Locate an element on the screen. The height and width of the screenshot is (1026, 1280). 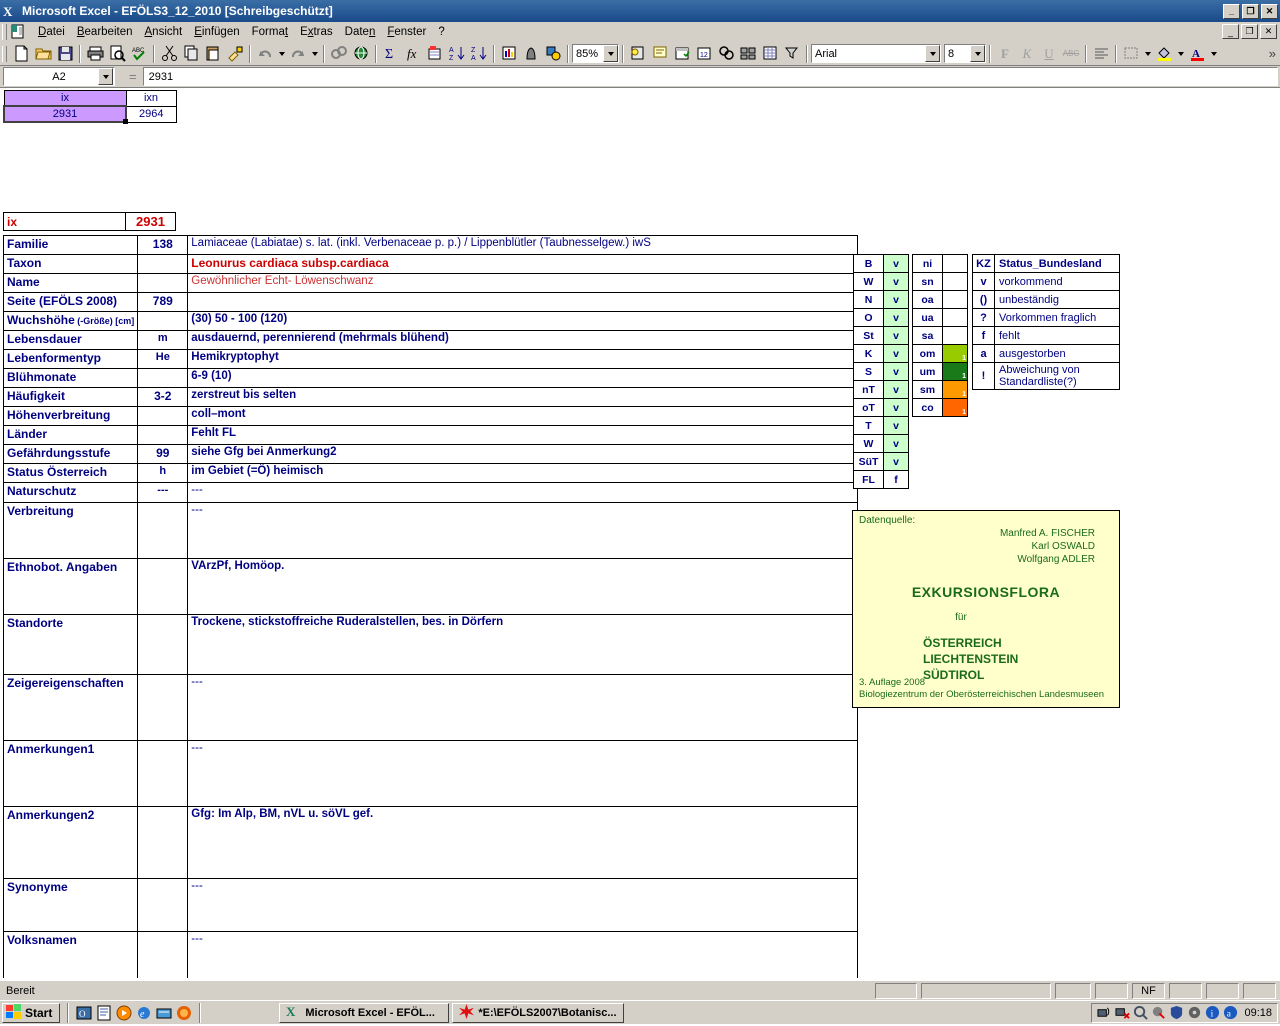
name-box-dropdown-icon is located at coordinates (105, 76).